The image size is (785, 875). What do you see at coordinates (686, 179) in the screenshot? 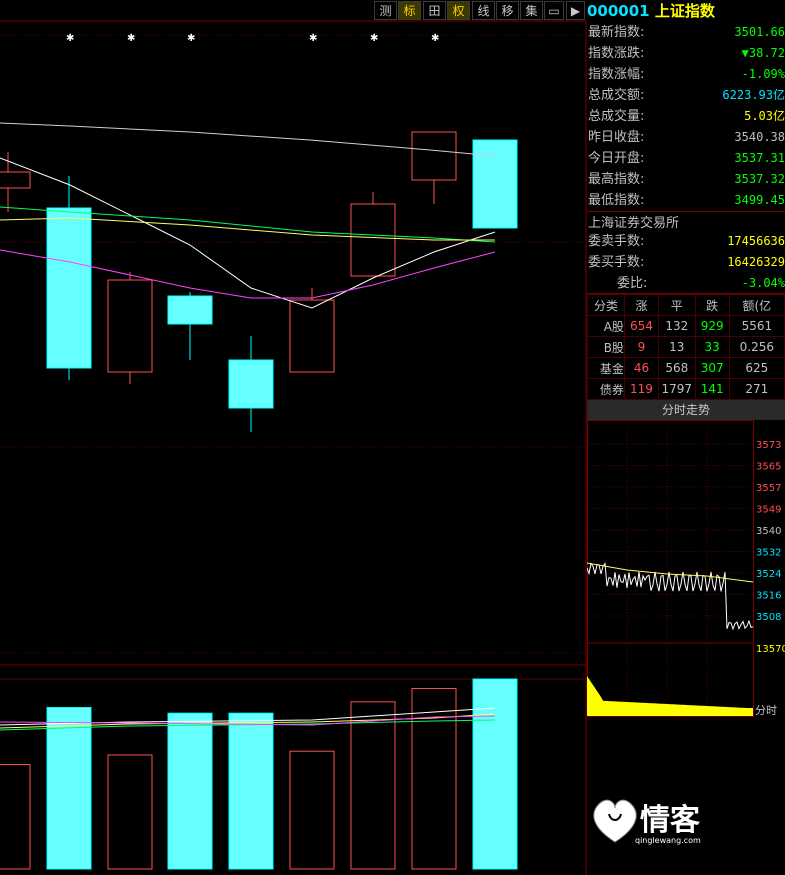
I see `quote-row: 最高指数: 3537.32` at bounding box center [686, 179].